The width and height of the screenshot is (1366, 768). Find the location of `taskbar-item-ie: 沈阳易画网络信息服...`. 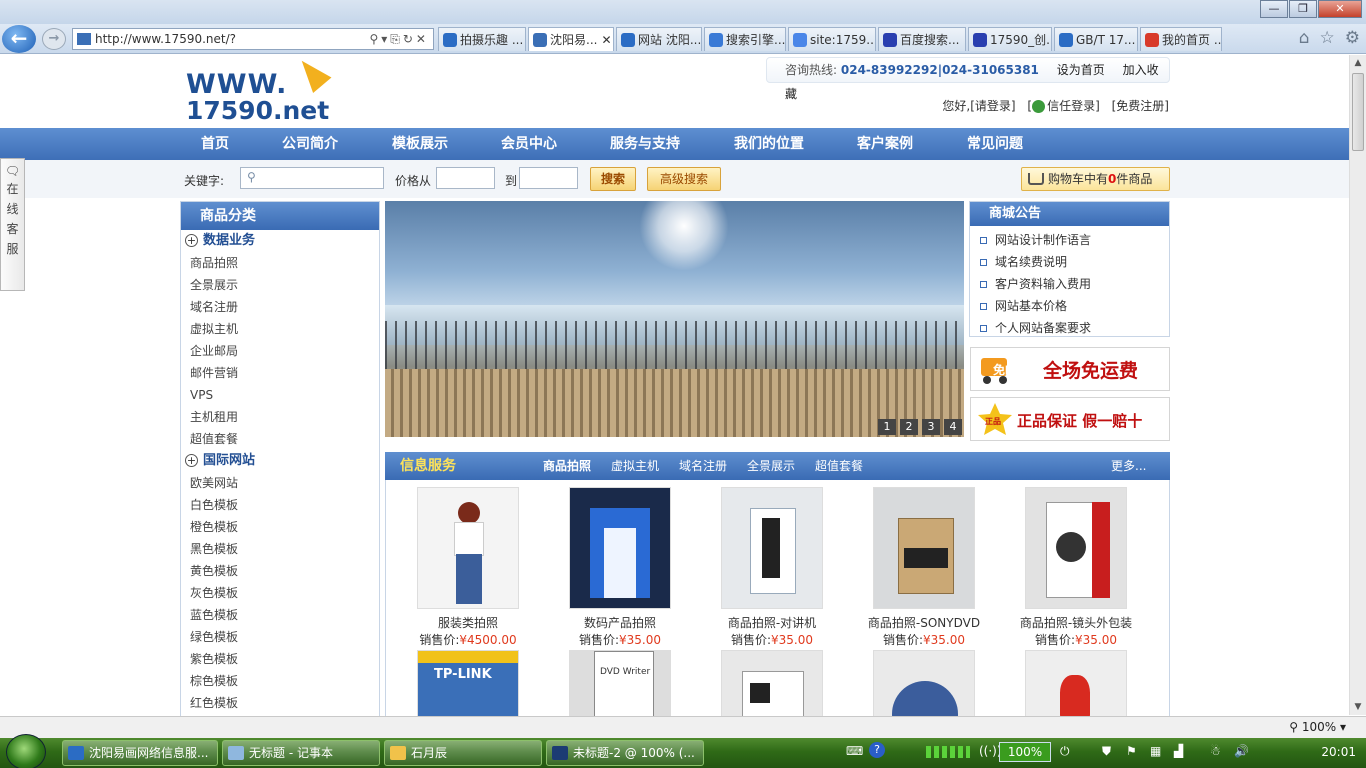

taskbar-item-ie: 沈阳易画网络信息服... is located at coordinates (140, 753).